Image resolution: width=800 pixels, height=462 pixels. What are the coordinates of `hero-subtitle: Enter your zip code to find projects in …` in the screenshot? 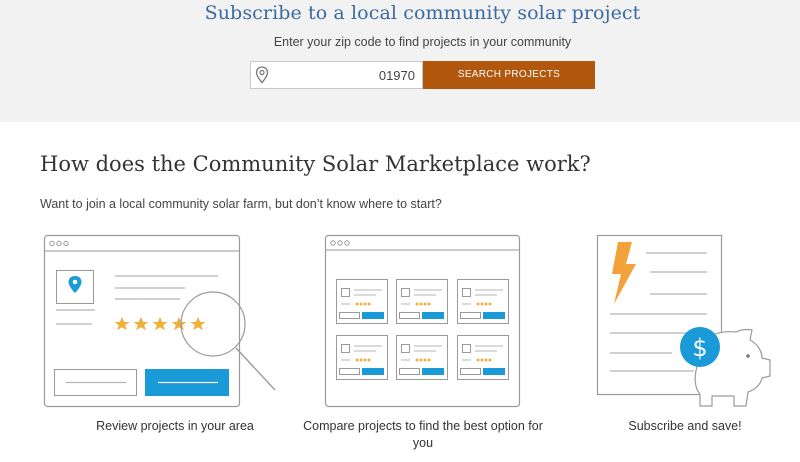 It's located at (422, 42).